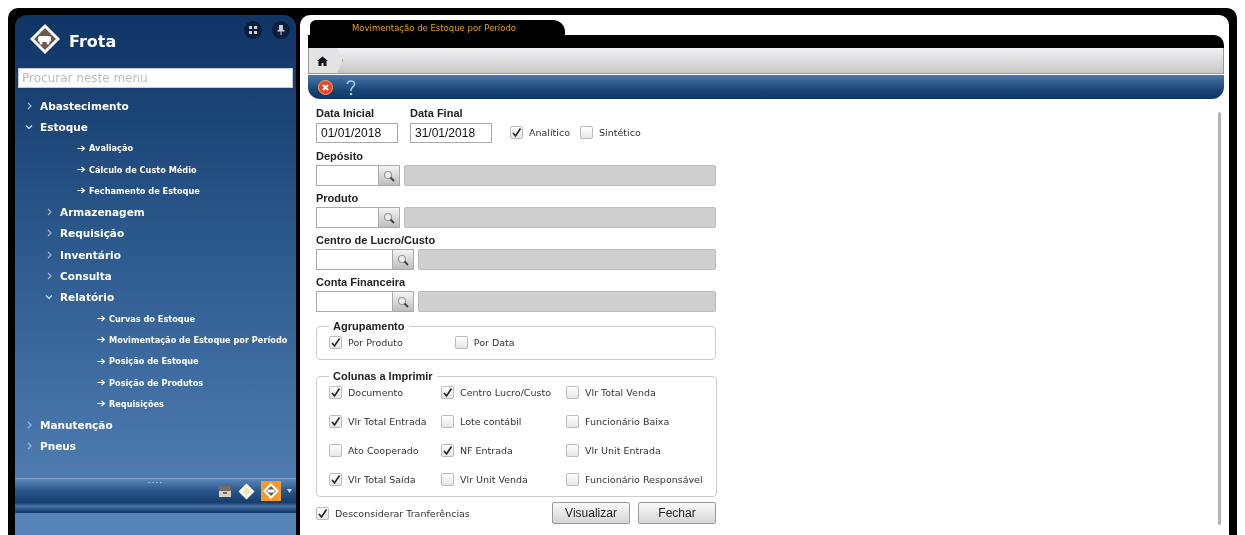 Image resolution: width=1245 pixels, height=535 pixels. What do you see at coordinates (644, 479) in the screenshot?
I see `checkbox-label: Funcionário Responsável` at bounding box center [644, 479].